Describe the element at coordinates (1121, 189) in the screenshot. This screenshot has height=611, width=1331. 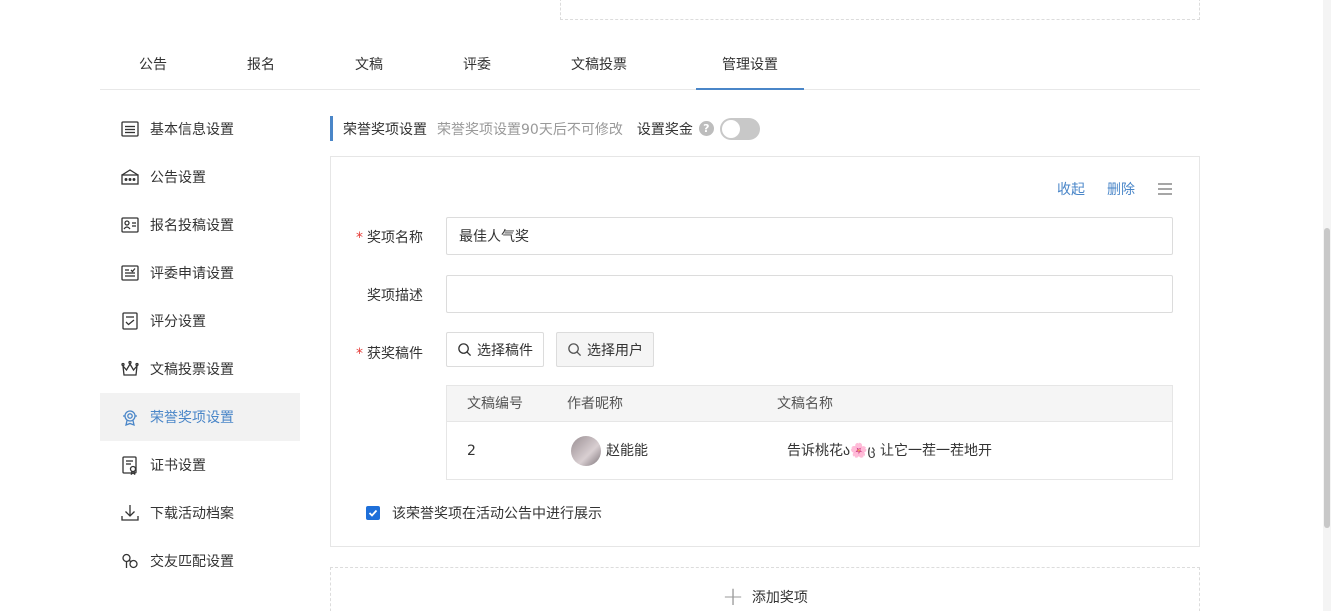
I see `delete-link: 删除` at that location.